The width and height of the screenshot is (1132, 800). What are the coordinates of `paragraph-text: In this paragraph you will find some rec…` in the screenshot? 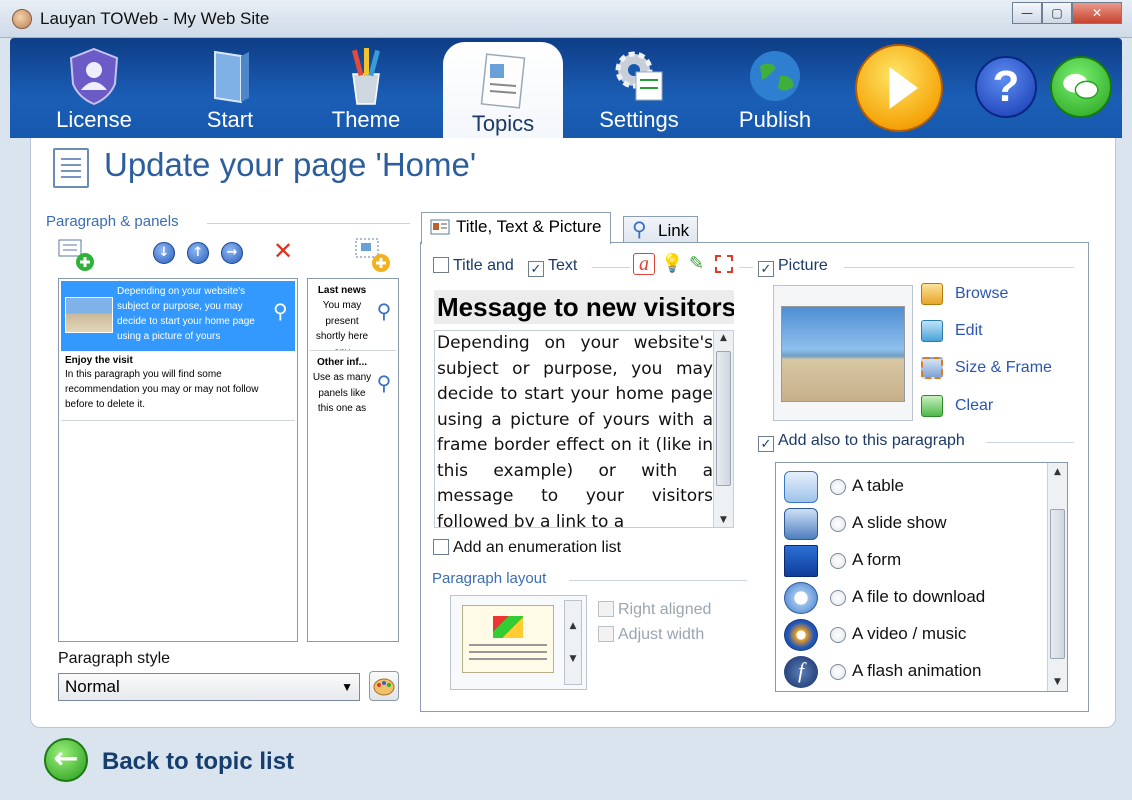 It's located at (162, 389).